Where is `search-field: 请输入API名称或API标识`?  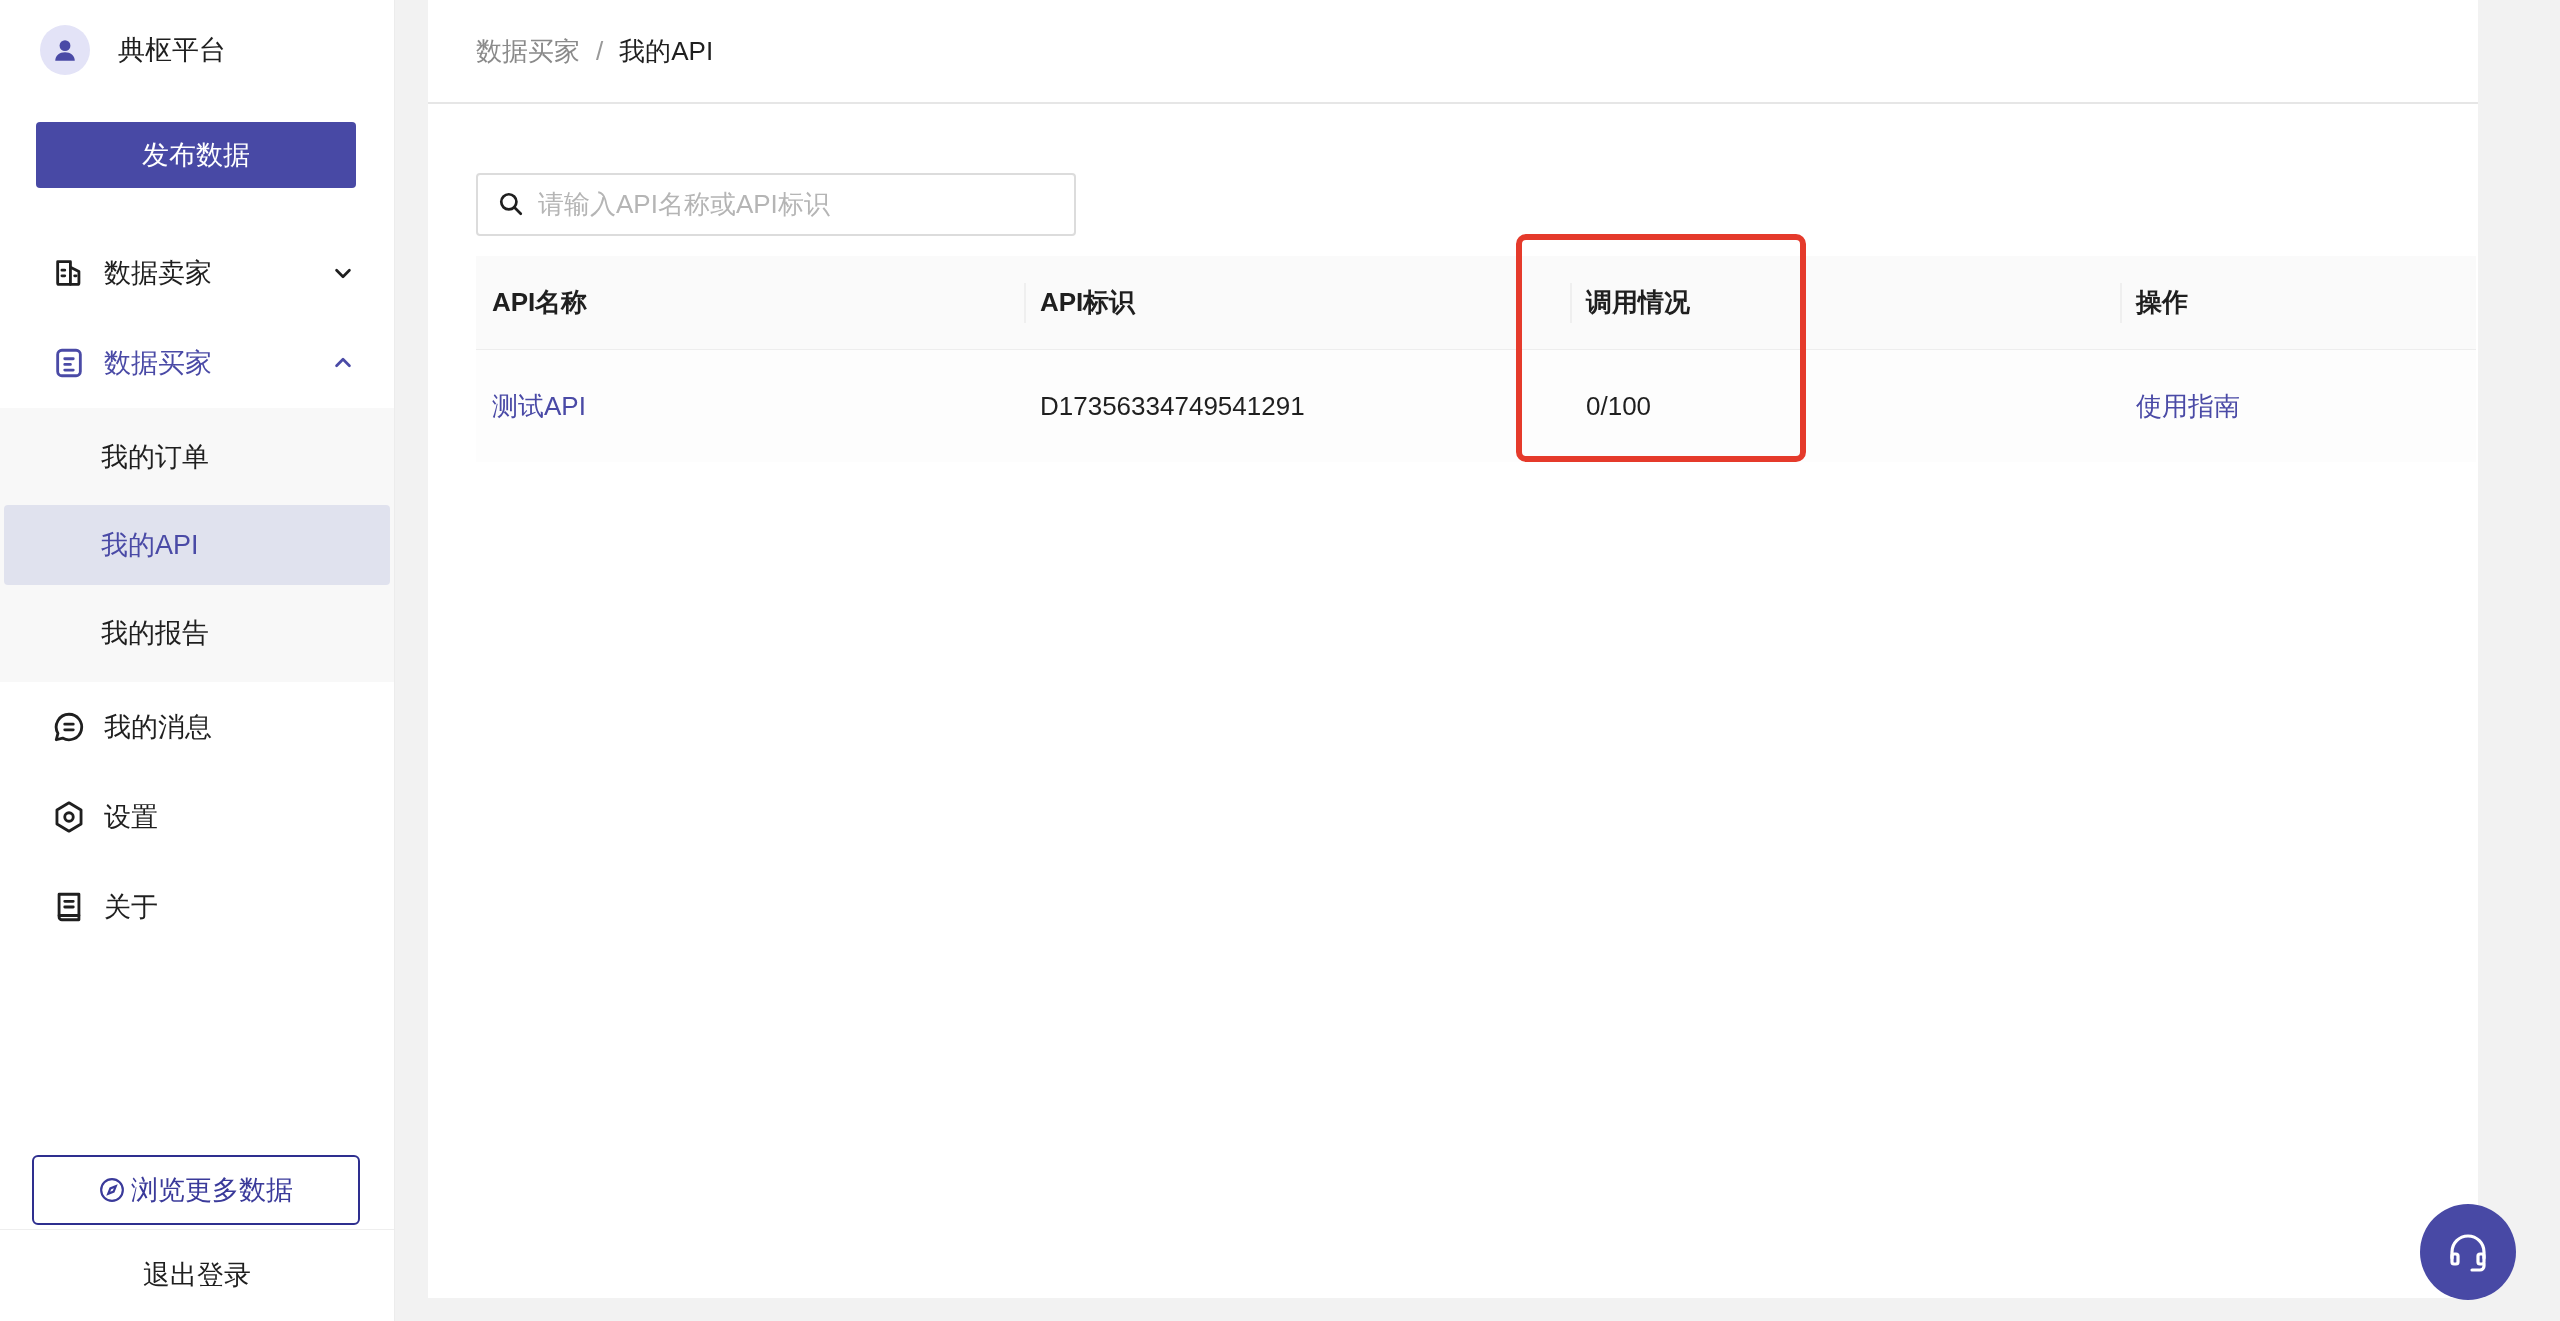 search-field: 请输入API名称或API标识 is located at coordinates (776, 204).